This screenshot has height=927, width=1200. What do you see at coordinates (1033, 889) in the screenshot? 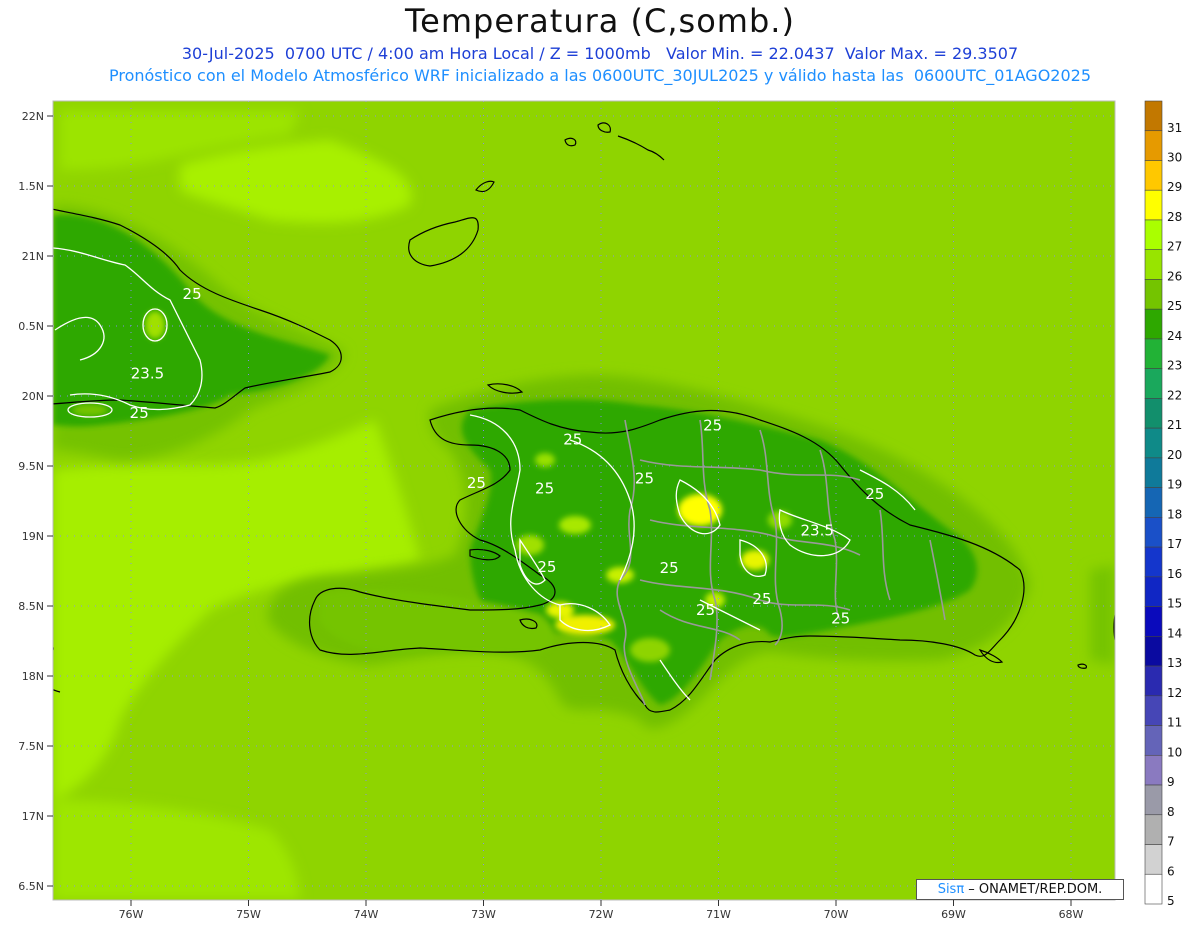
I see `credit-org: – ONAMET/REP.DOM.` at bounding box center [1033, 889].